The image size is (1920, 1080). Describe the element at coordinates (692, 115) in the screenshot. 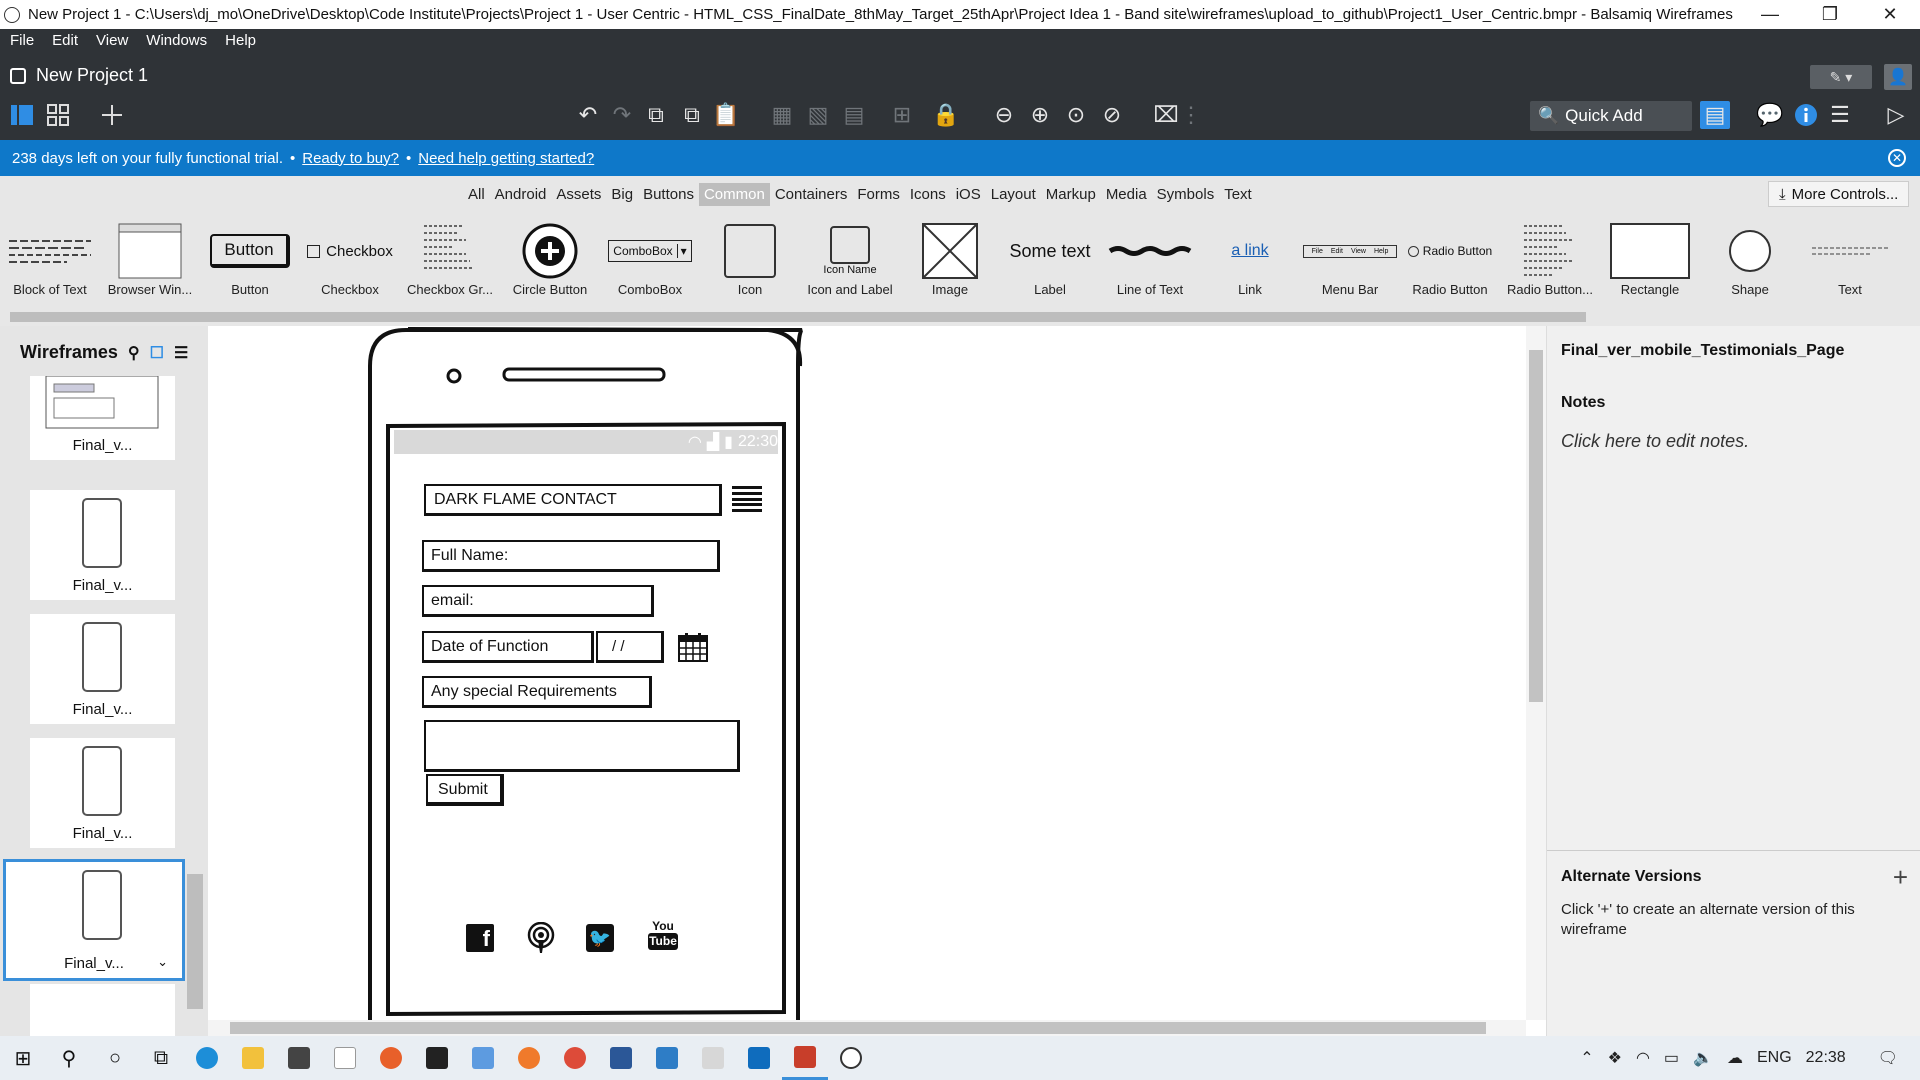

I see `duplicate-icon: ⧉` at that location.